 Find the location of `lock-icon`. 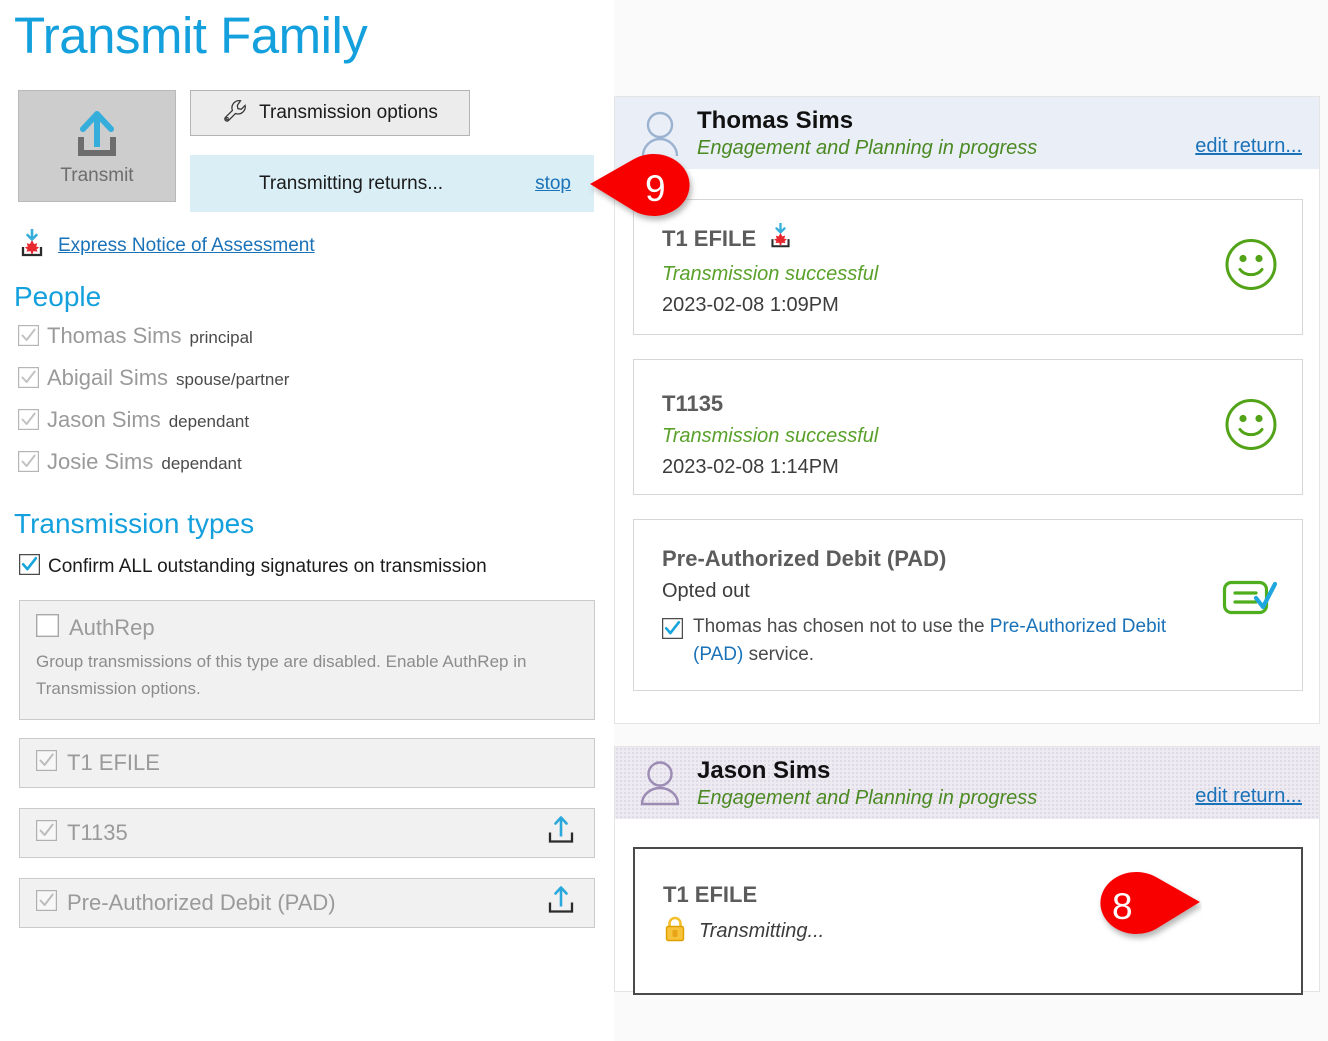

lock-icon is located at coordinates (675, 931).